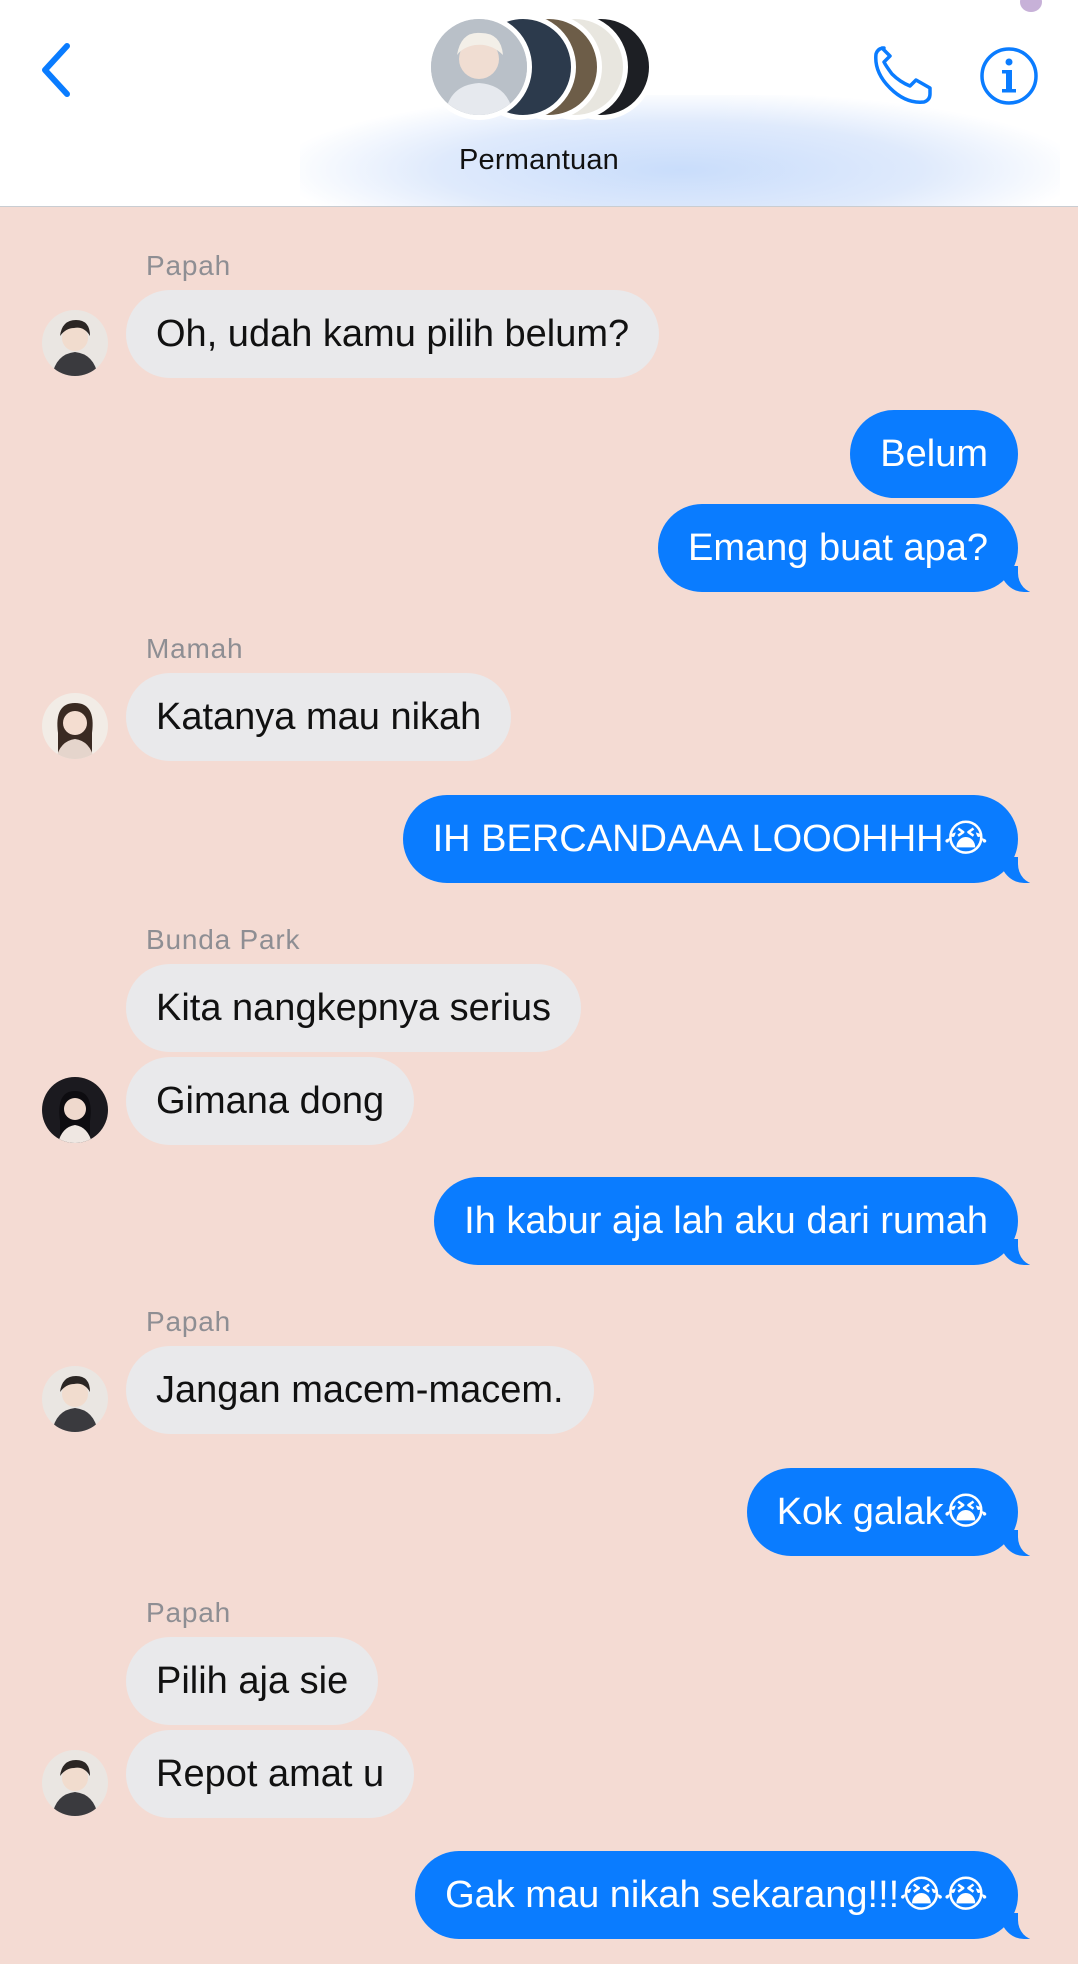 The width and height of the screenshot is (1078, 1964). Describe the element at coordinates (393, 334) in the screenshot. I see `incoming-message: Oh, udah kamu pilih belum?` at that location.